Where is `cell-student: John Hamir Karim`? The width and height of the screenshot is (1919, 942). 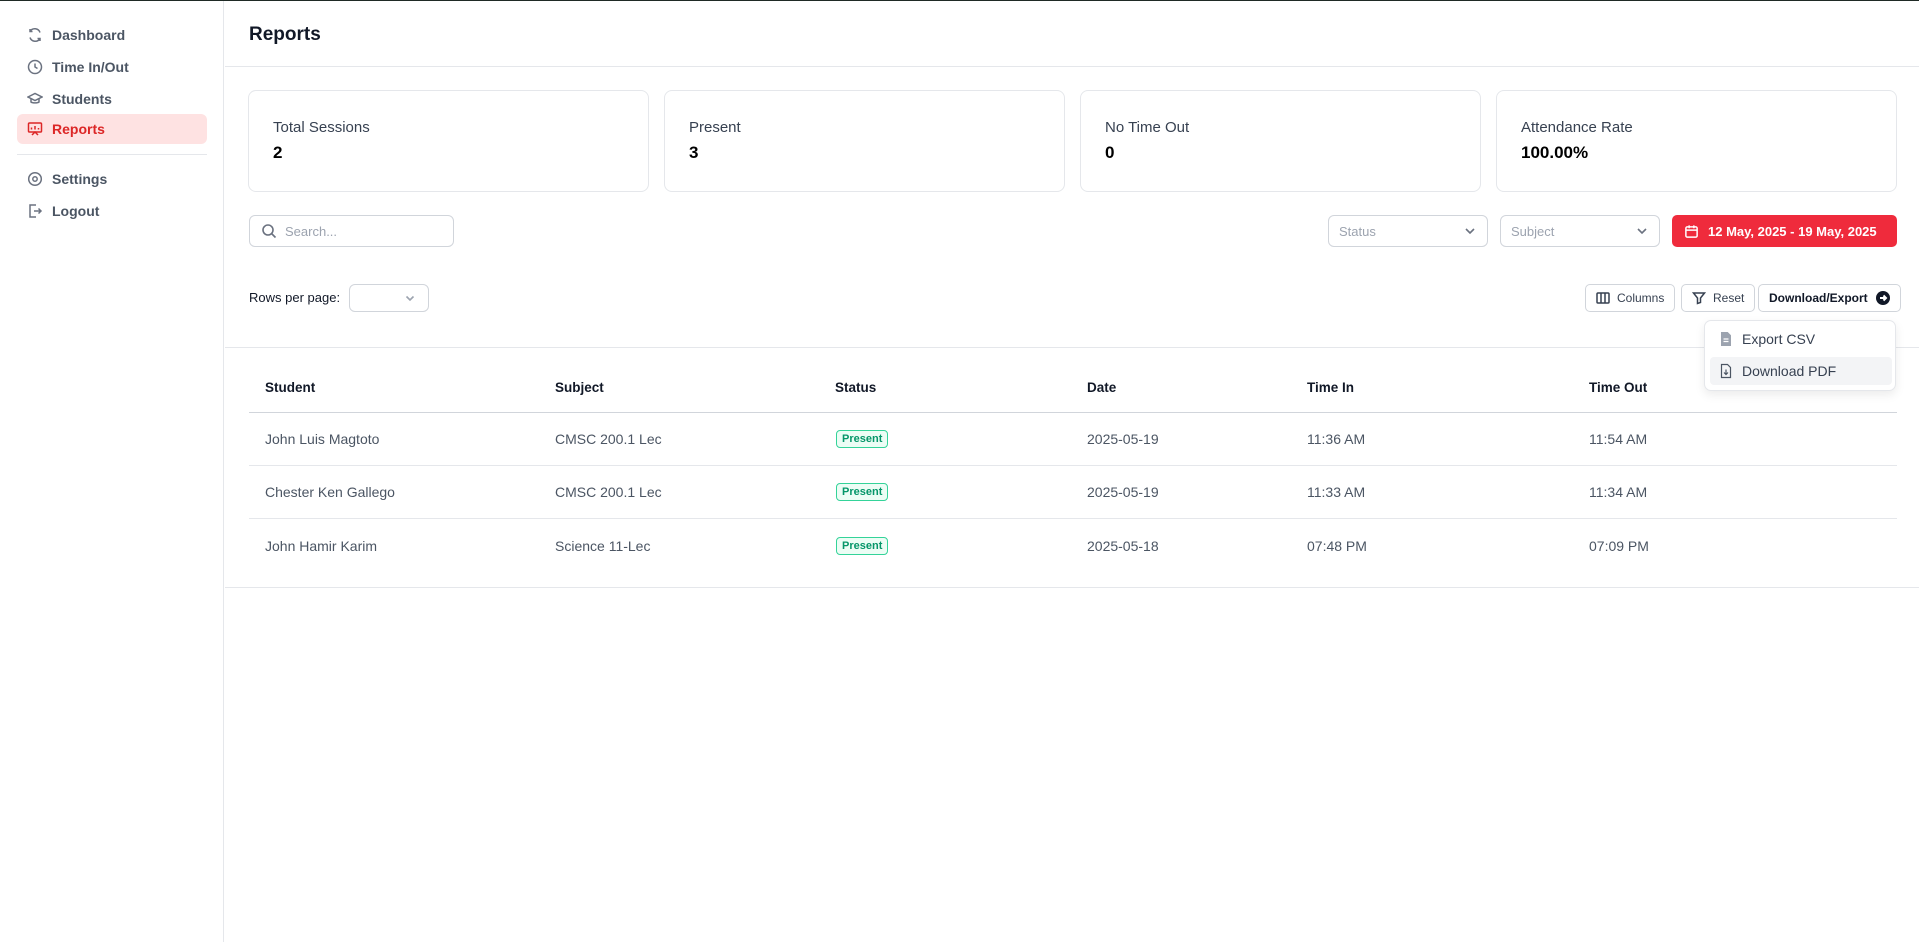 cell-student: John Hamir Karim is located at coordinates (321, 545).